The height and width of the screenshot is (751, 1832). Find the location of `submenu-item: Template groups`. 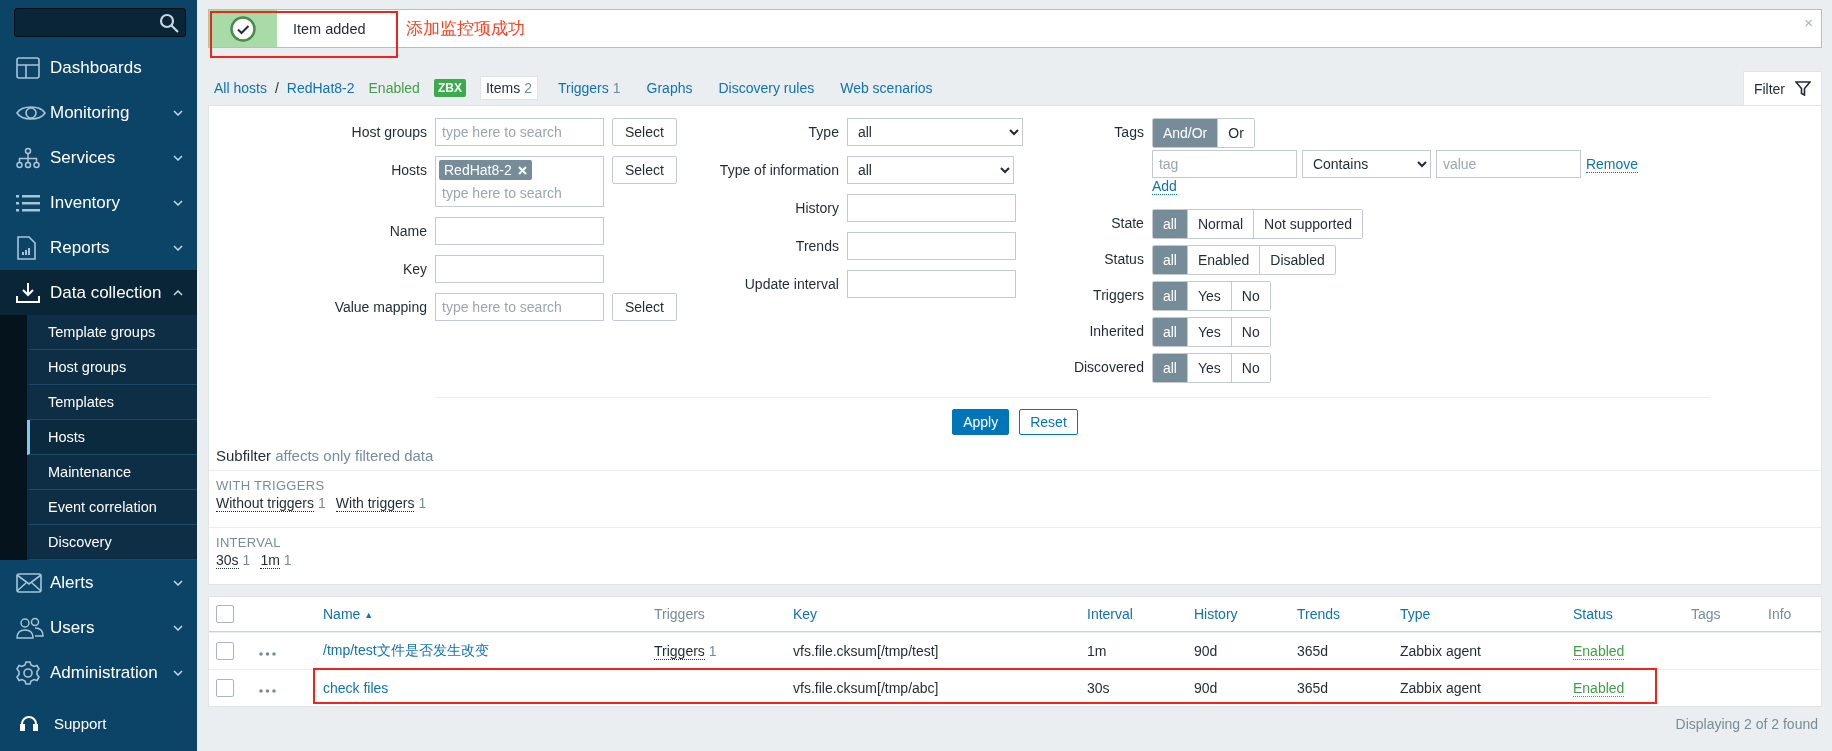

submenu-item: Template groups is located at coordinates (112, 332).